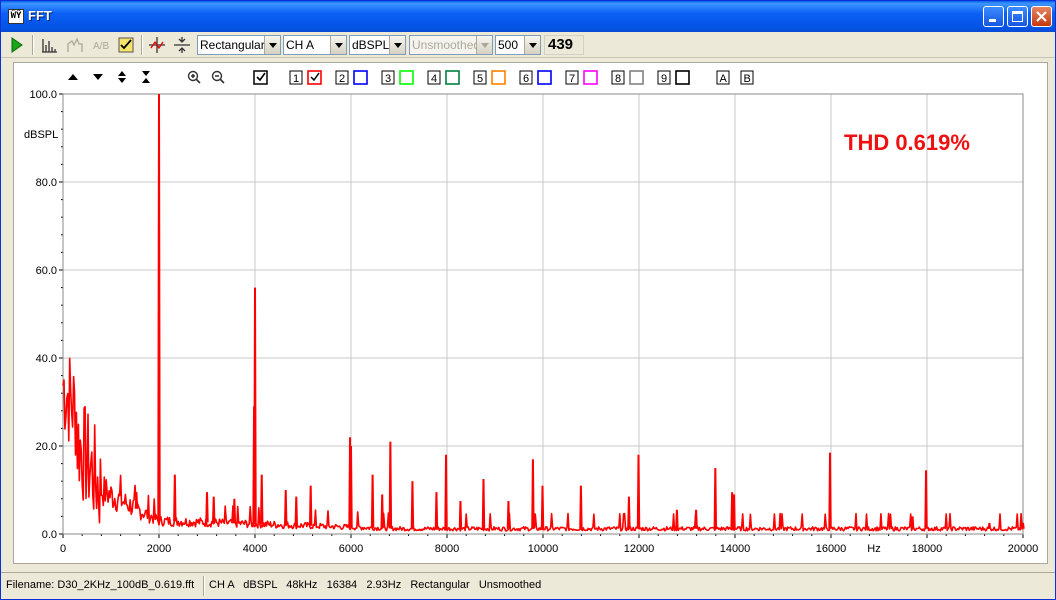  I want to click on ab-compare-icon: A/B, so click(101, 45).